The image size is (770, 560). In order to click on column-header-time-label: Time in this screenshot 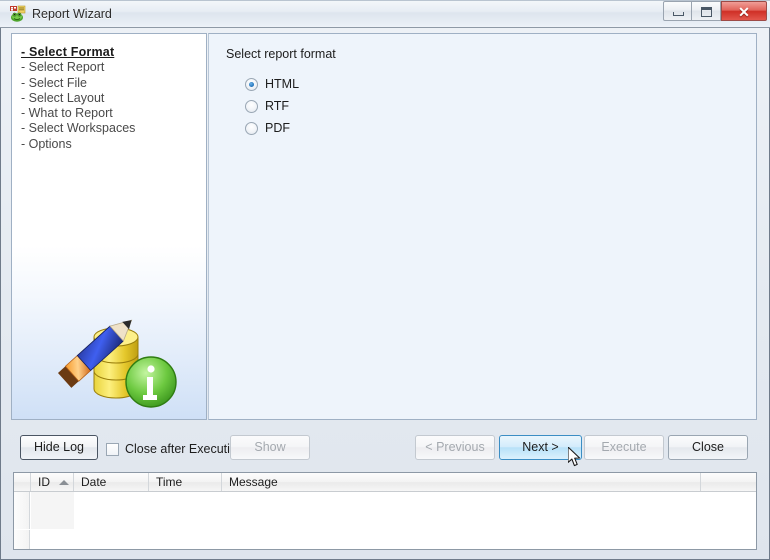, I will do `click(169, 482)`.